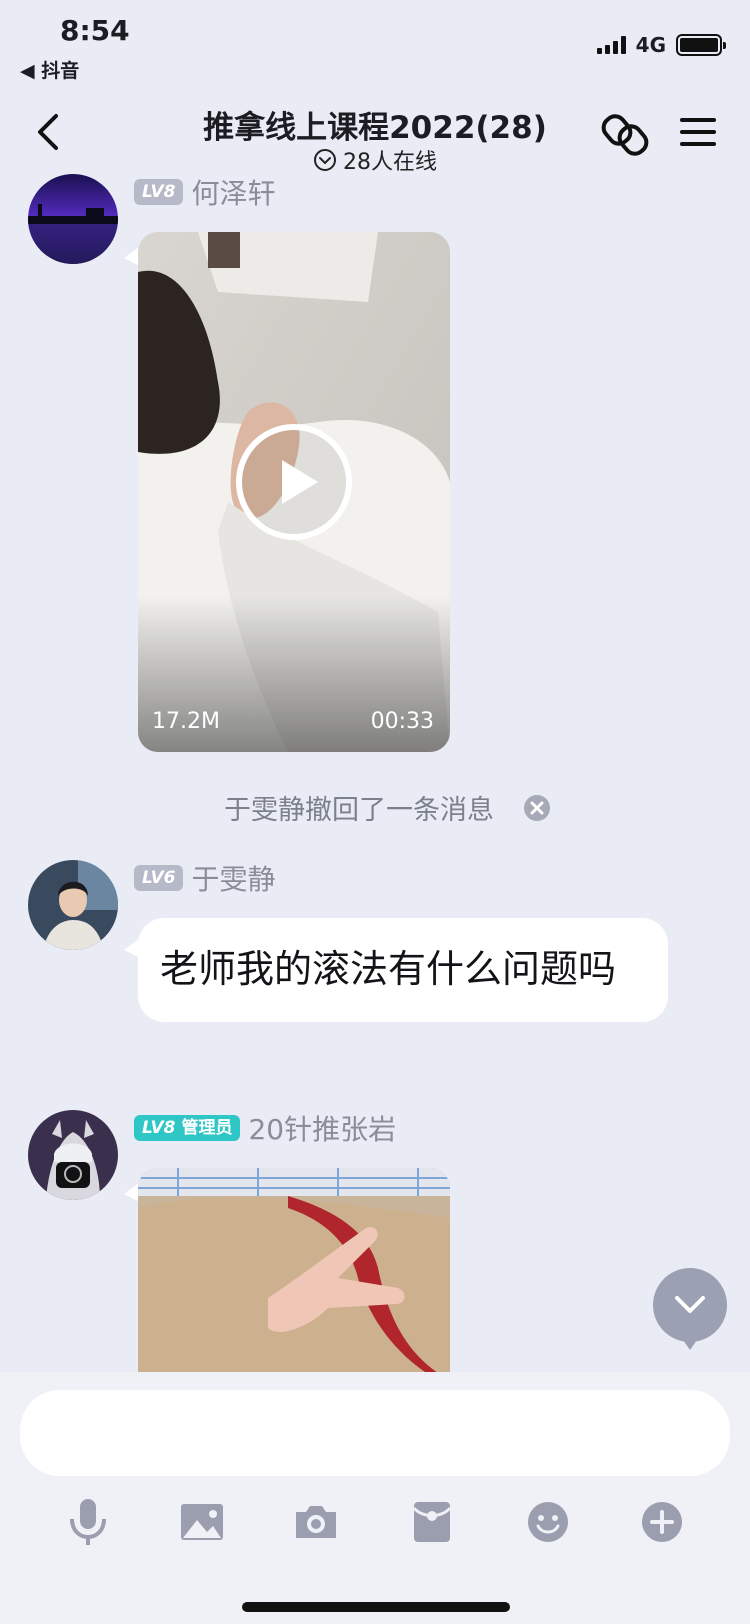  Describe the element at coordinates (316, 1522) in the screenshot. I see `camera-icon` at that location.